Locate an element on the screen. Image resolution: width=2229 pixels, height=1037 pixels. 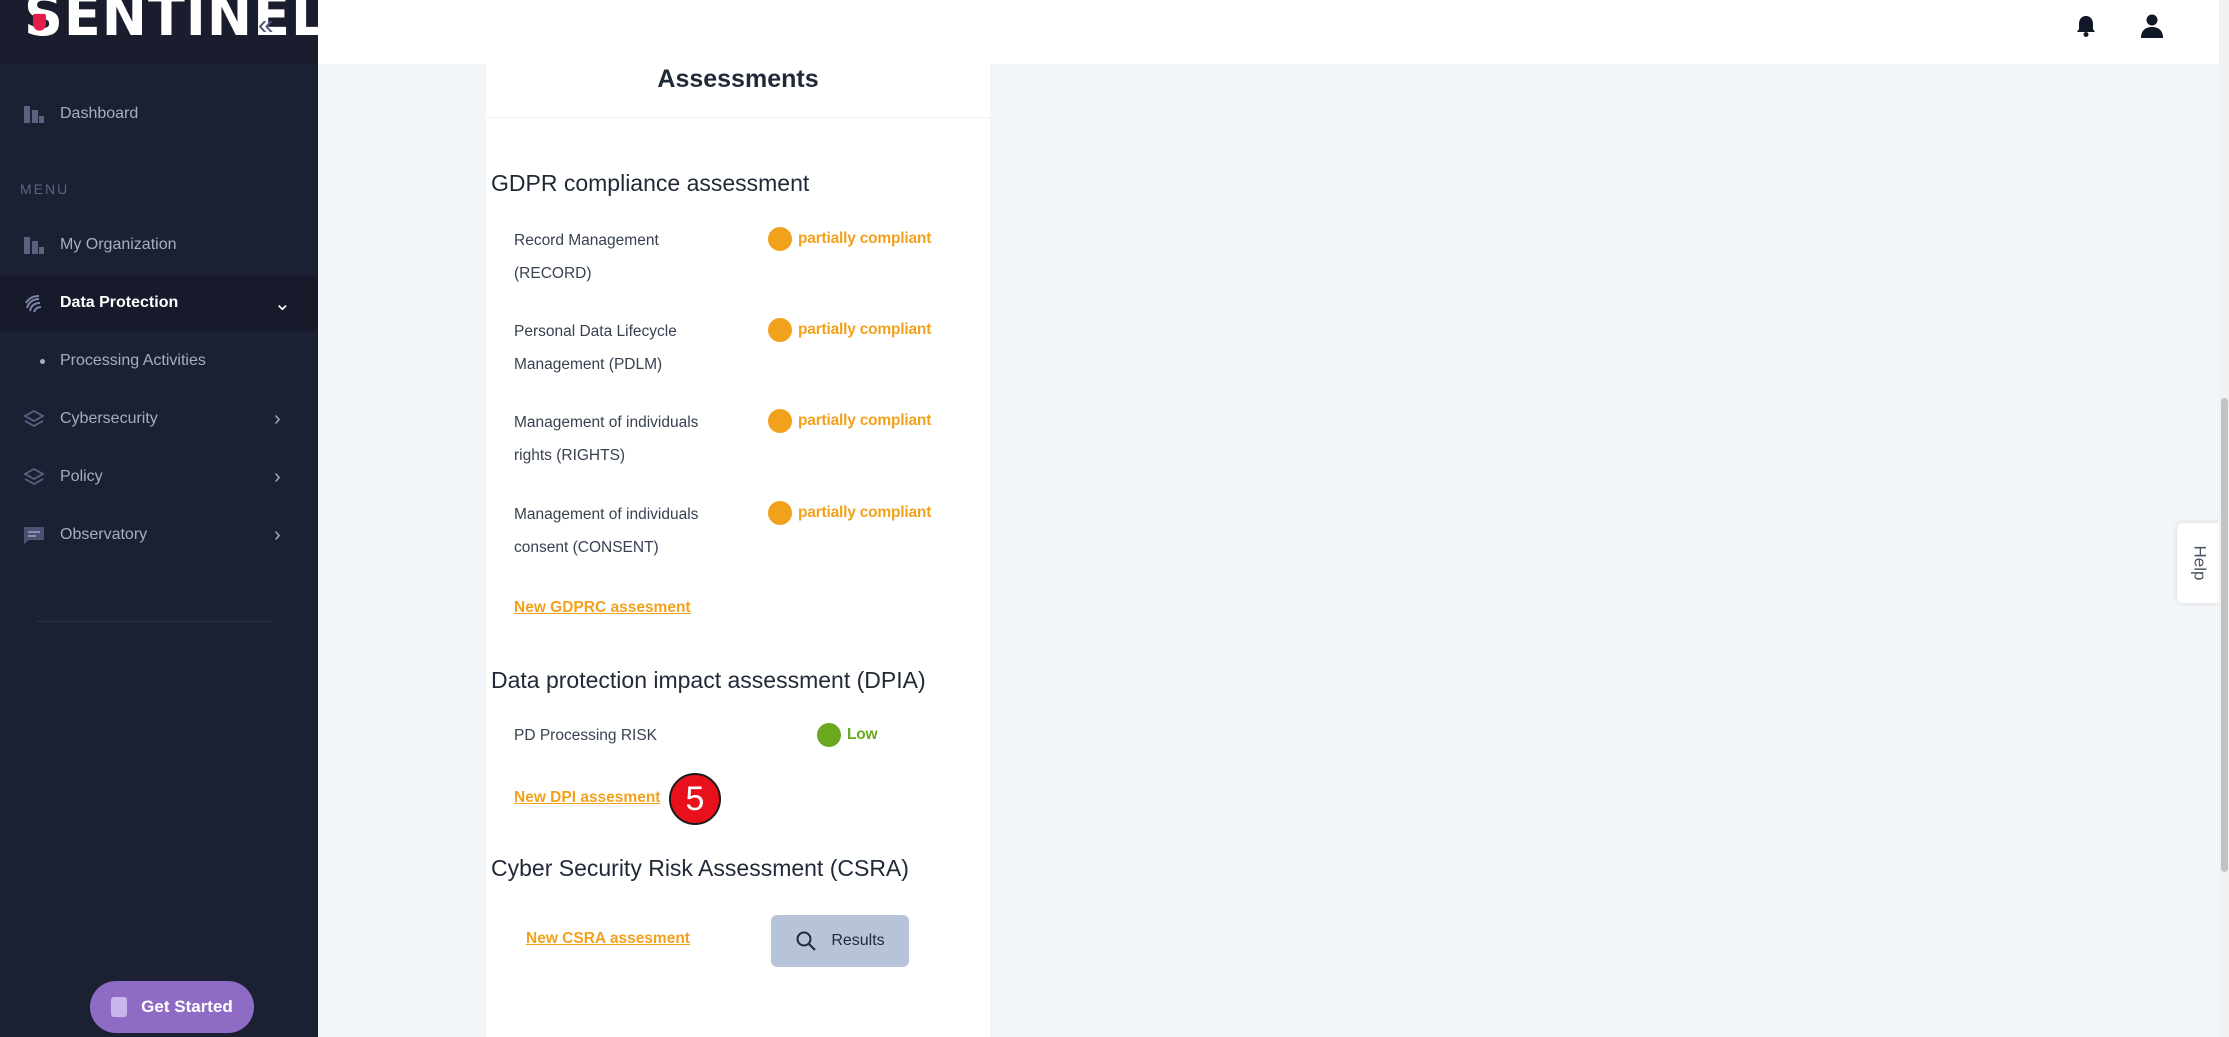
help-tab: Help is located at coordinates (2199, 563).